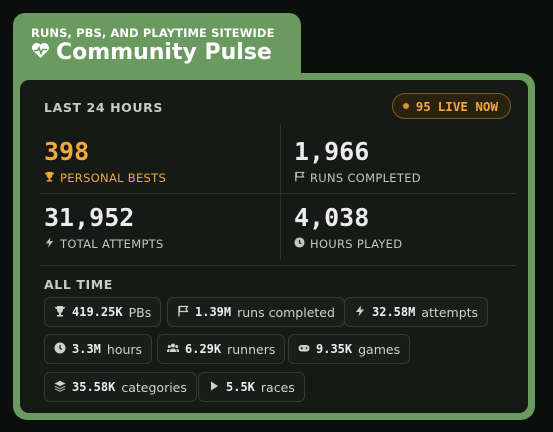 This screenshot has width=553, height=432. I want to click on stats-vertical-divider, so click(280, 192).